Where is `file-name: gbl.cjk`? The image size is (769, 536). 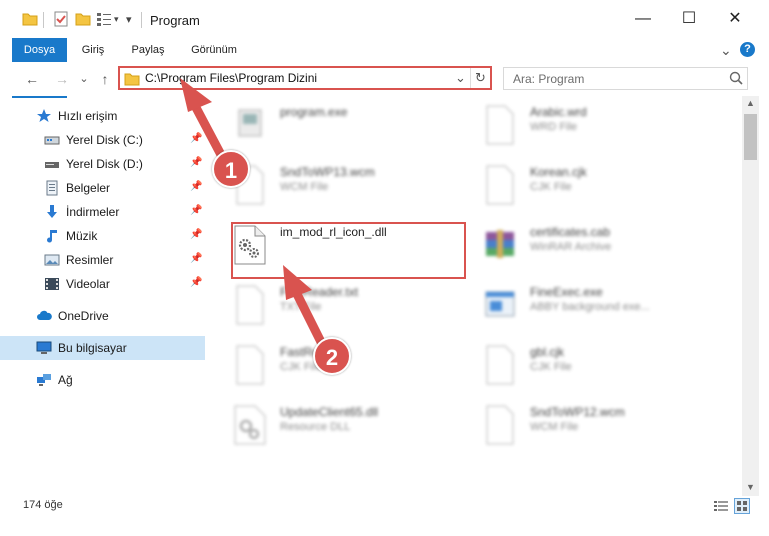 file-name: gbl.cjk is located at coordinates (547, 352).